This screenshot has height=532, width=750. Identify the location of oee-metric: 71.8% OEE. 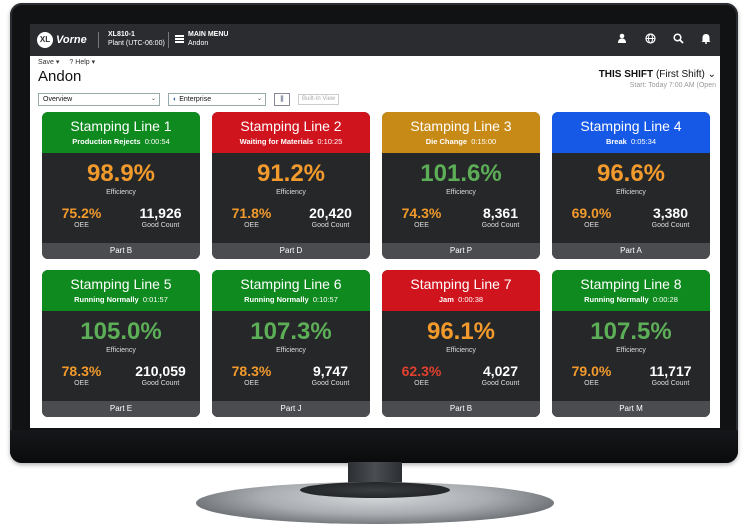
(251, 217).